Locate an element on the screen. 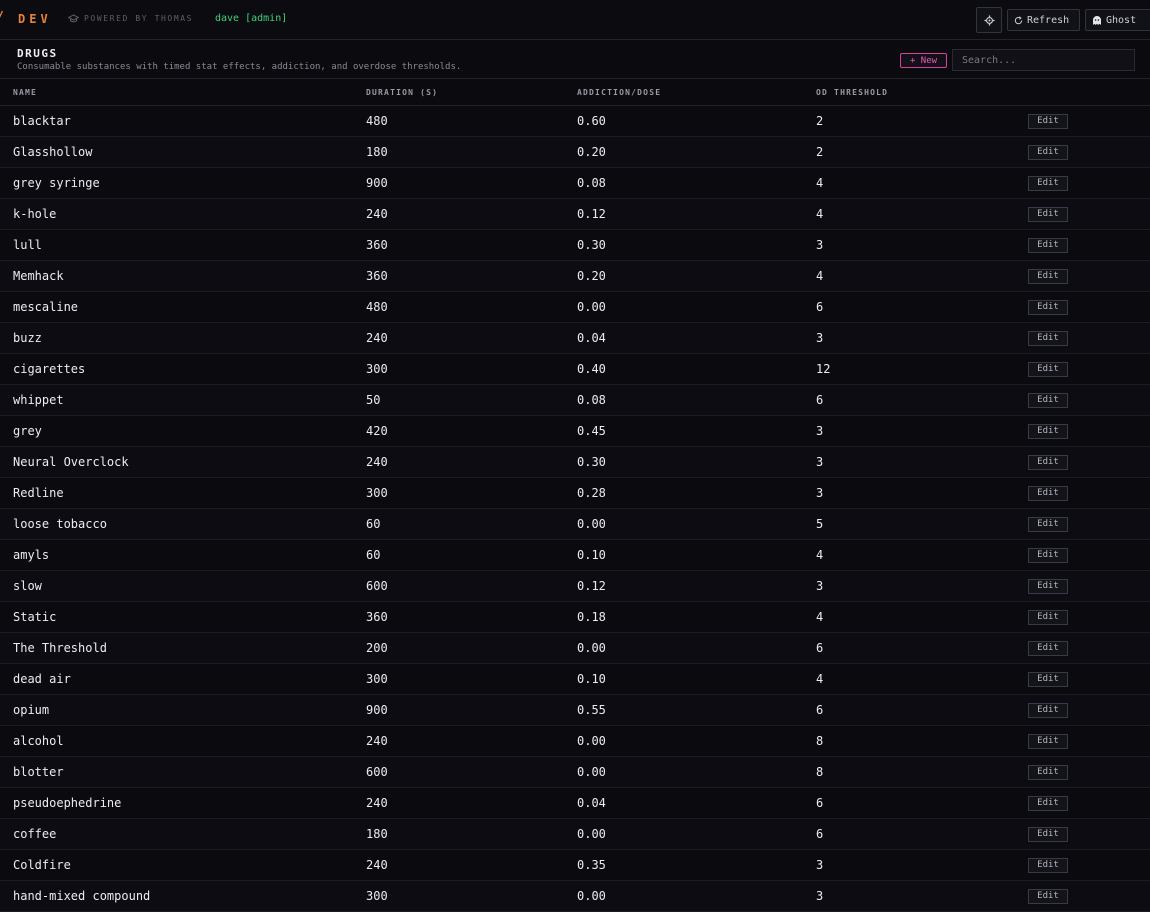 The width and height of the screenshot is (1150, 912). table-row: blotter 600 0.00 8 Edit is located at coordinates (575, 772).